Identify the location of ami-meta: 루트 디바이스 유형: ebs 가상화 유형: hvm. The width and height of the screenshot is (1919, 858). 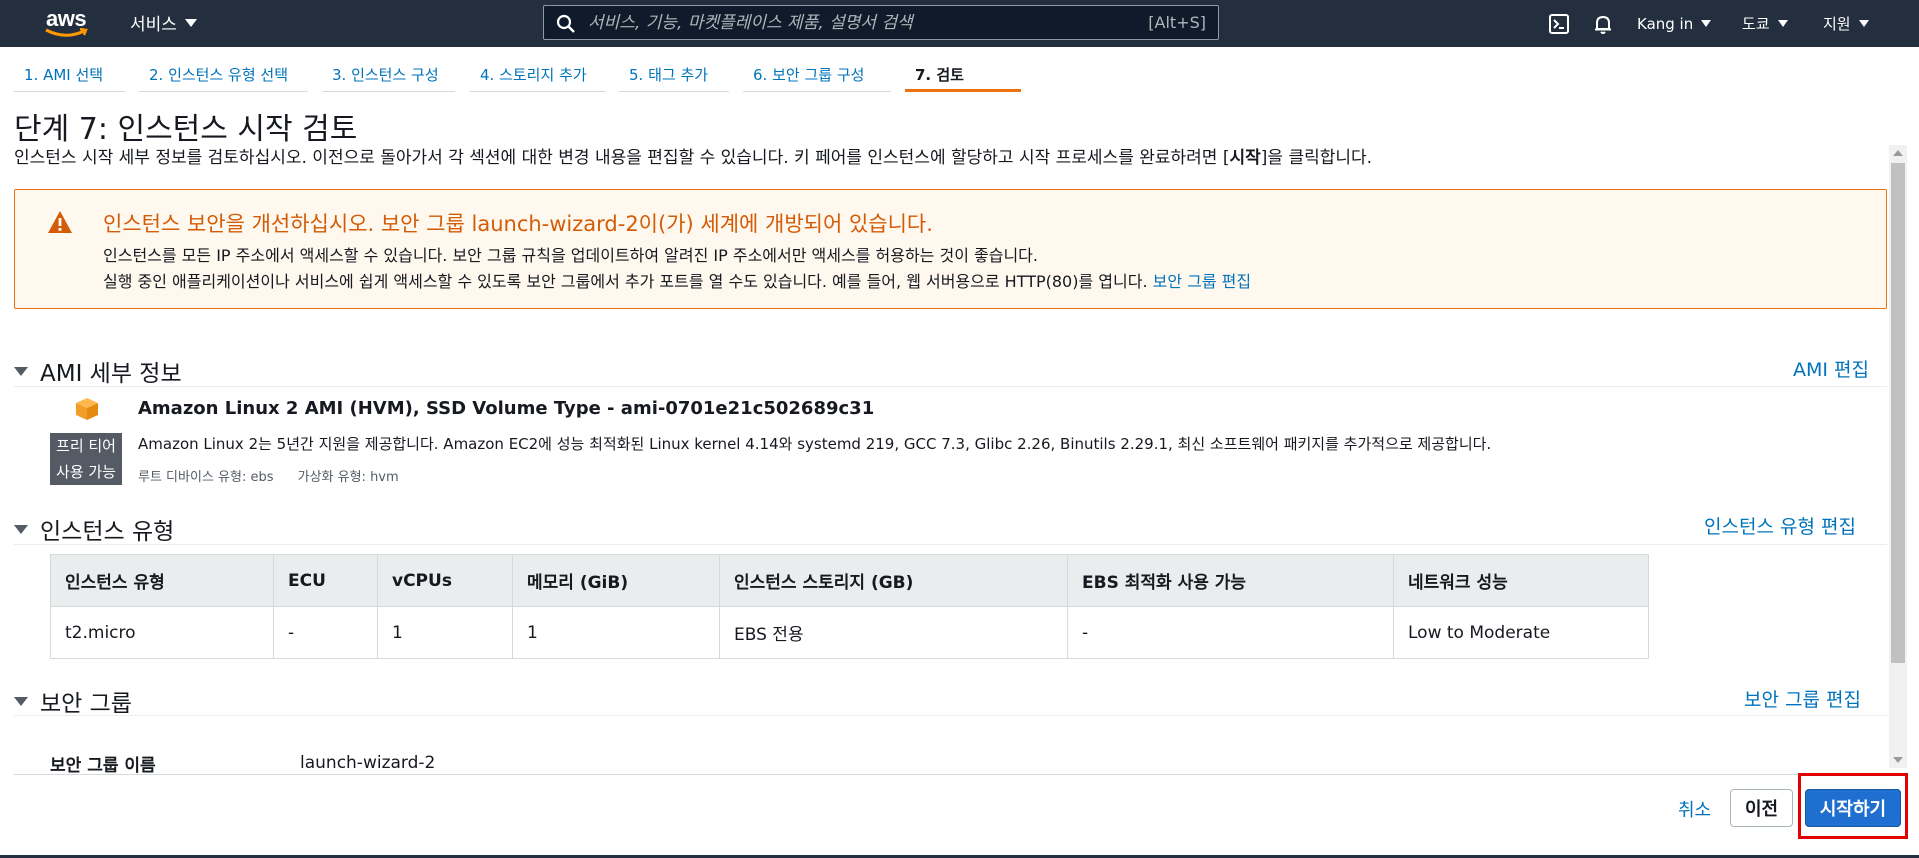
(278, 475).